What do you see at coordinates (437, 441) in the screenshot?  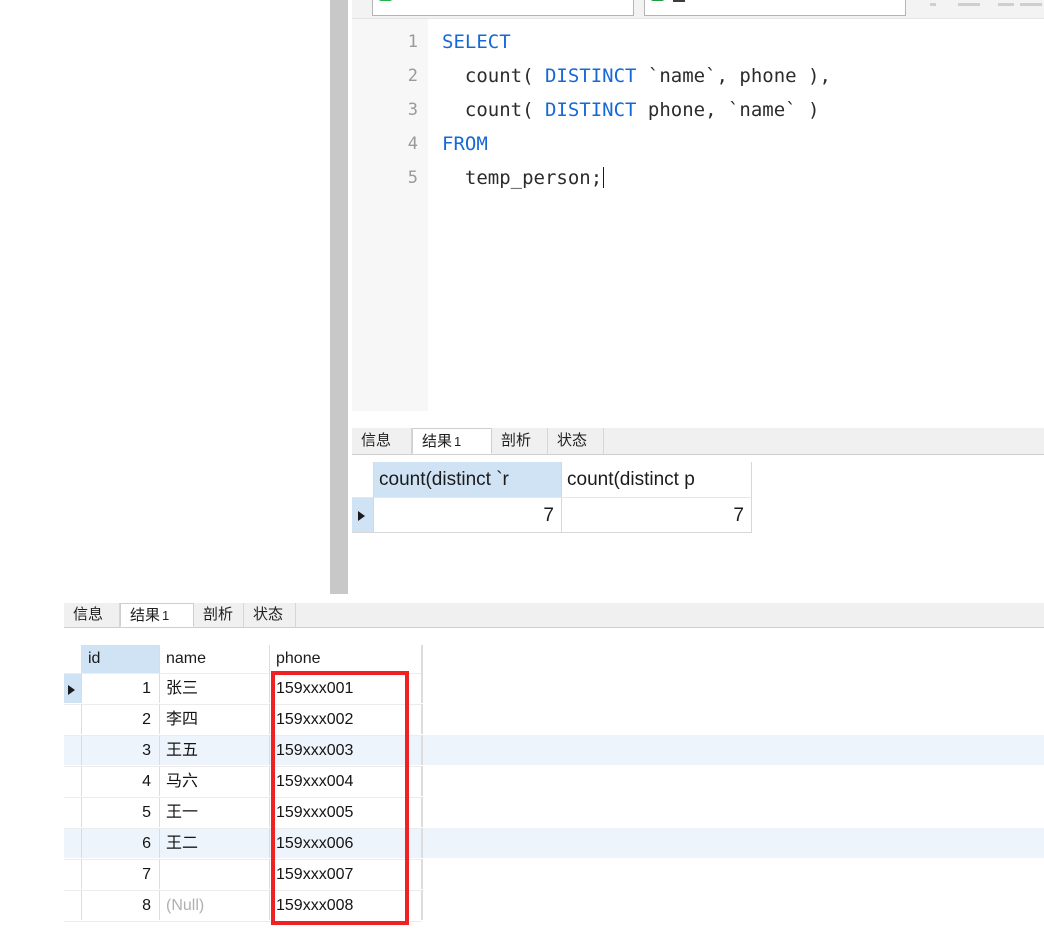 I see `tab-result-label: 结果` at bounding box center [437, 441].